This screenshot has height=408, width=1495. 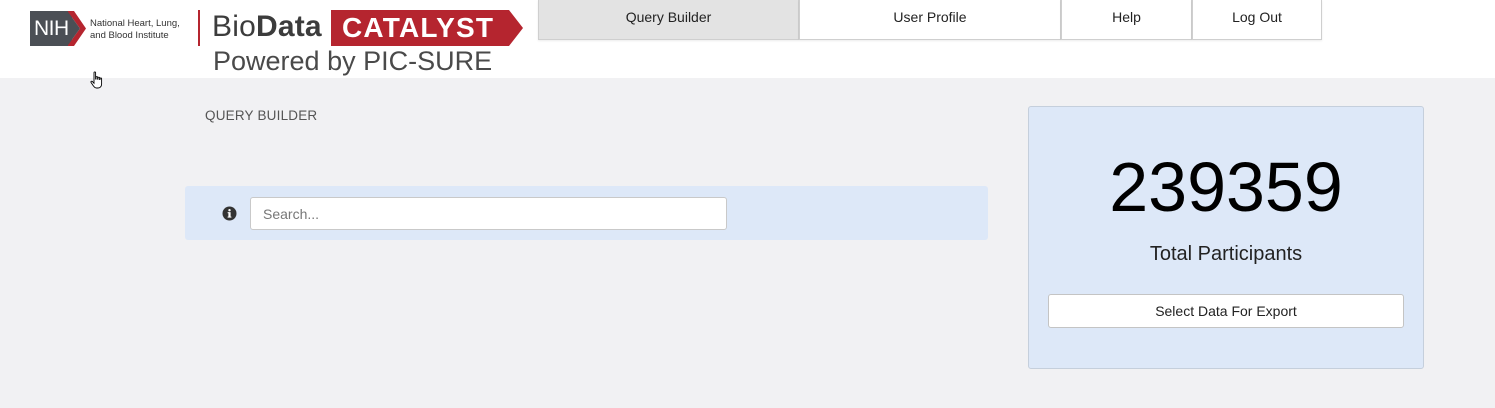 I want to click on total-participants-label: Total Participants, so click(x=1226, y=254).